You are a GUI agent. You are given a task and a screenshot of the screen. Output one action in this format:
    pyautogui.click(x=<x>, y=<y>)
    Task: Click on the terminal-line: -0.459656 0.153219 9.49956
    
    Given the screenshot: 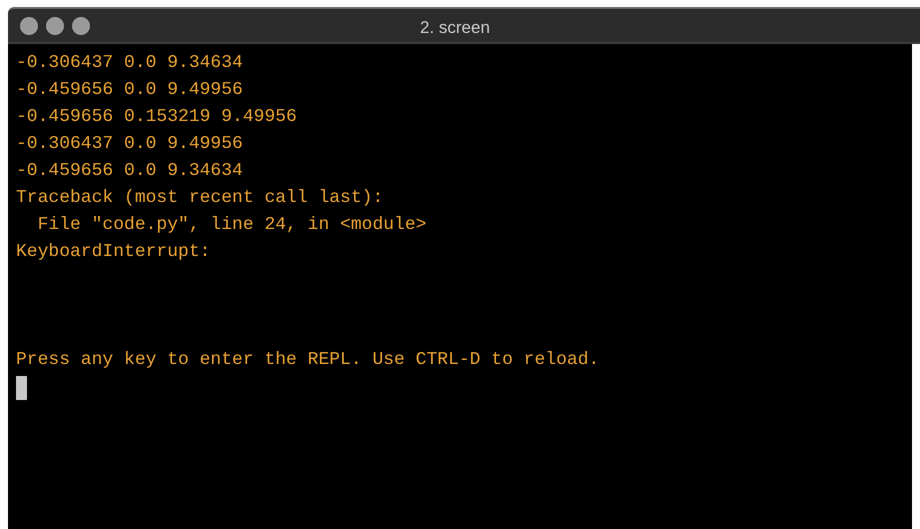 What is the action you would take?
    pyautogui.click(x=156, y=117)
    